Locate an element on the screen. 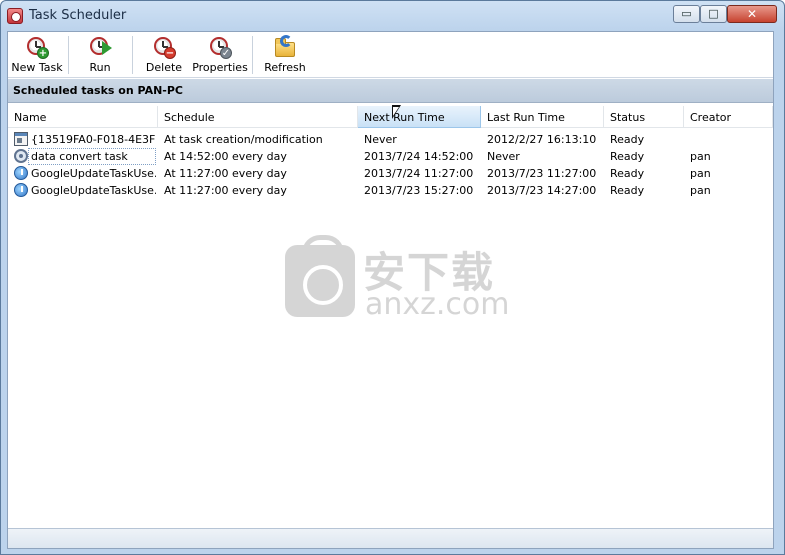 This screenshot has height=555, width=785. column-header-label: Status is located at coordinates (628, 117).